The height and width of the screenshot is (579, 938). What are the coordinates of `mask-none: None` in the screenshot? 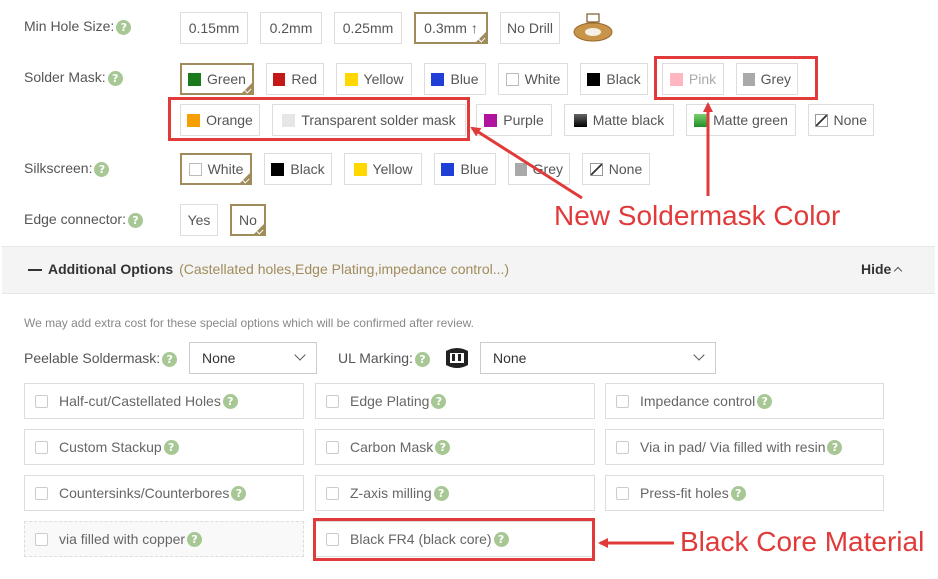 It's located at (841, 120).